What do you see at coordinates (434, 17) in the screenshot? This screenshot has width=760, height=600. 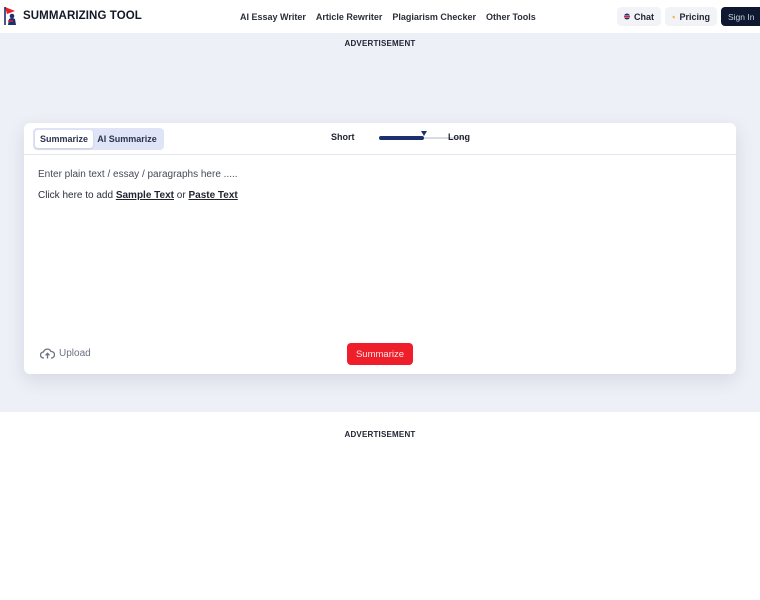 I see `nav-plagiarism-checker: Plagiarism Checker` at bounding box center [434, 17].